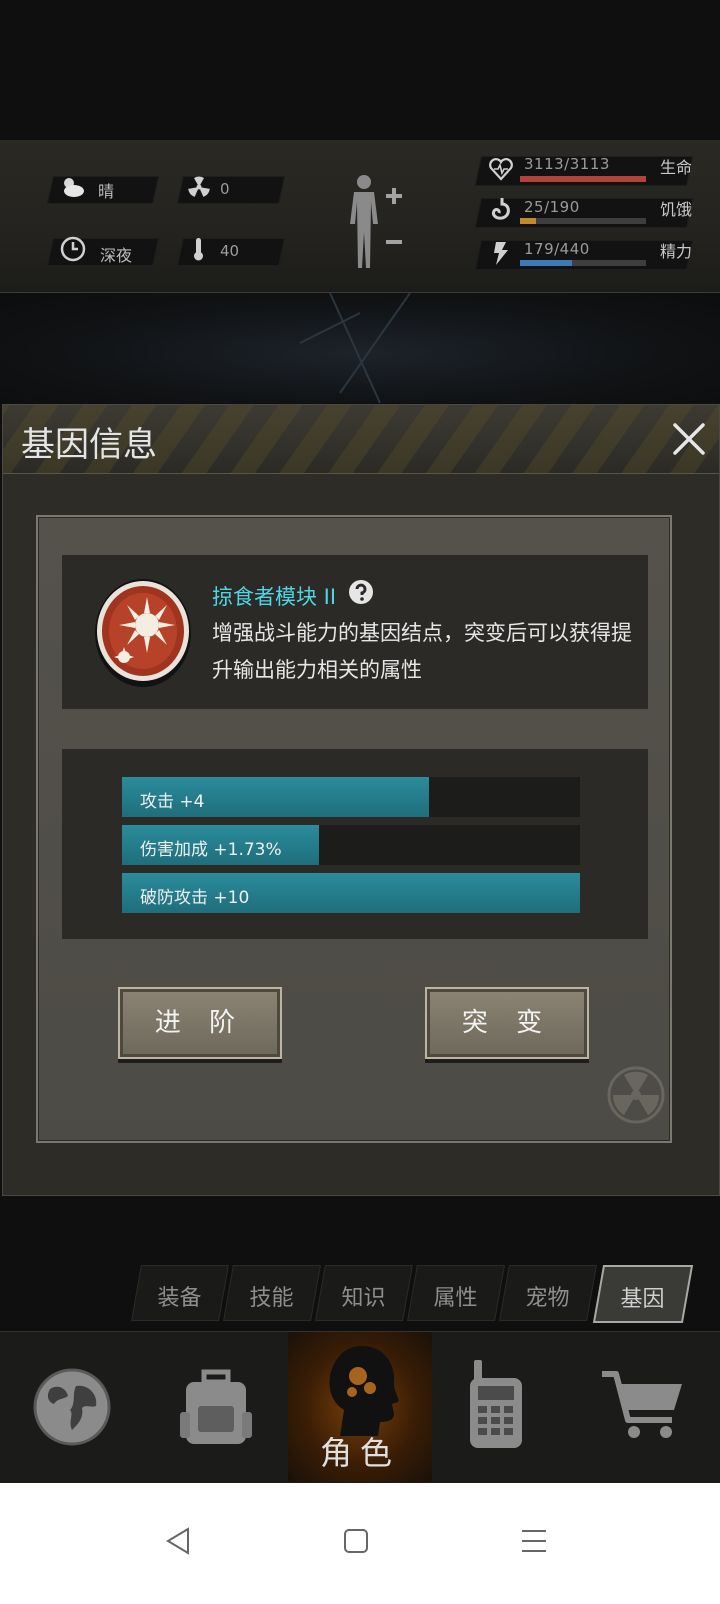 The width and height of the screenshot is (720, 1604). Describe the element at coordinates (364, 1391) in the screenshot. I see `character-head-icon` at that location.